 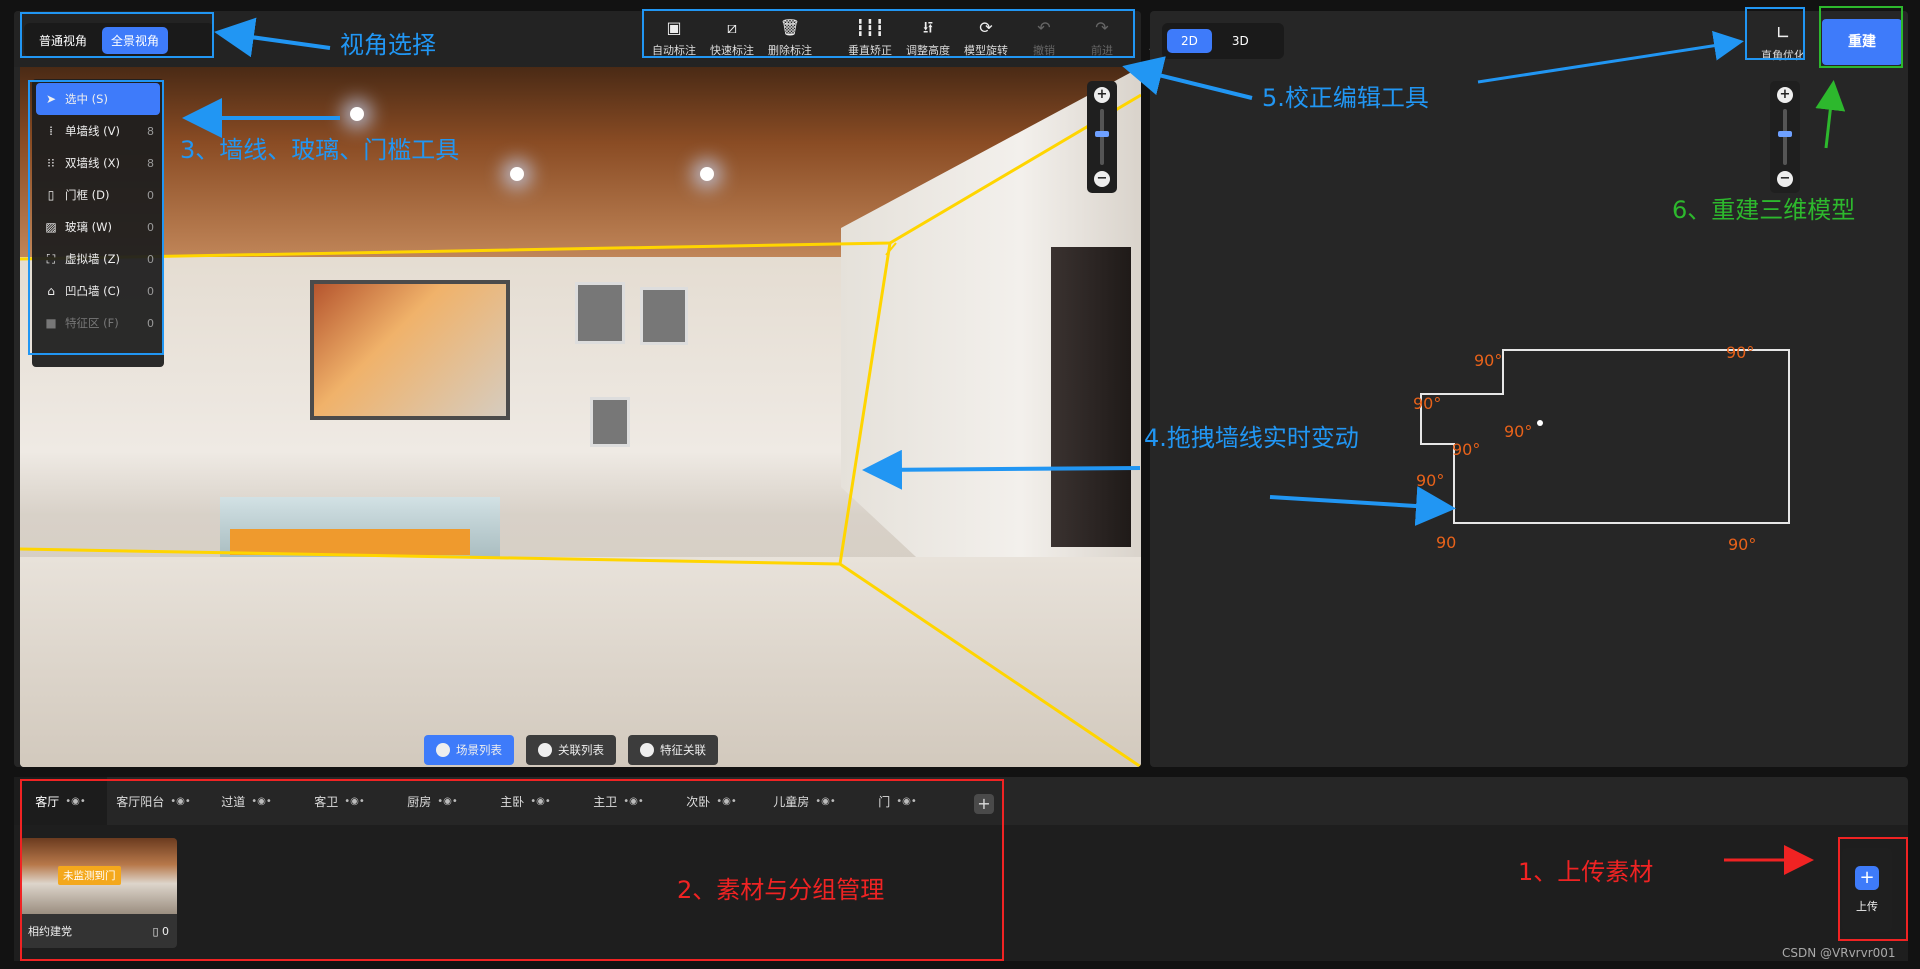 I want to click on group-tab: 主卧 •◉•, so click(x=525, y=801).